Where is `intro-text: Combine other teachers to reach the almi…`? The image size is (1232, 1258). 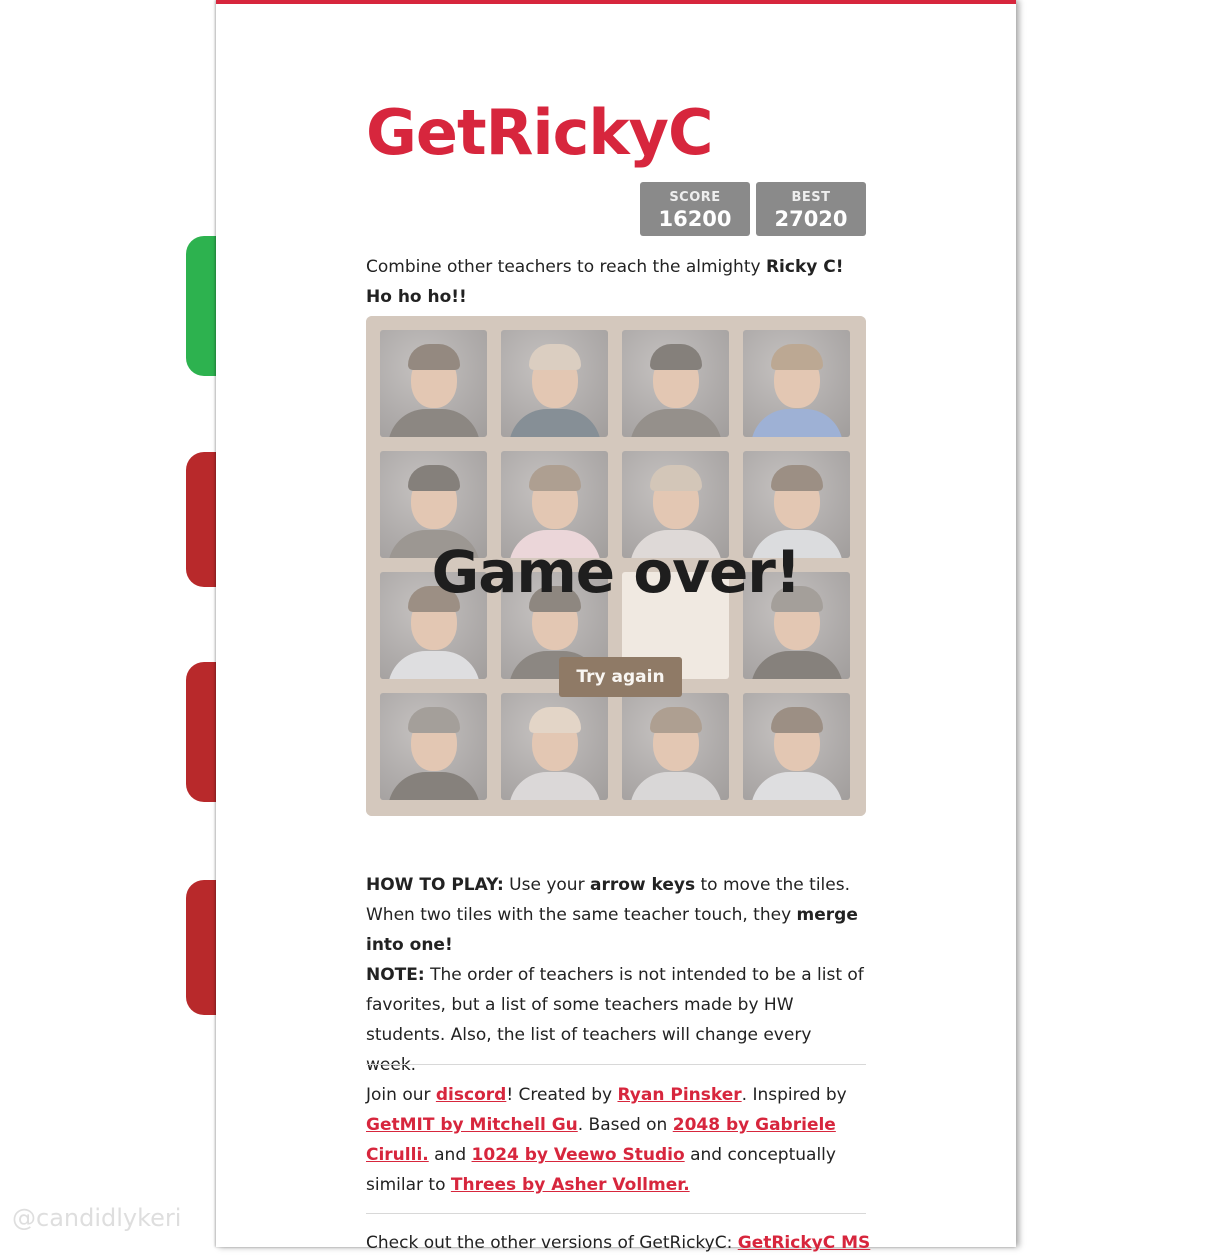
intro-text: Combine other teachers to reach the almi… is located at coordinates (616, 282).